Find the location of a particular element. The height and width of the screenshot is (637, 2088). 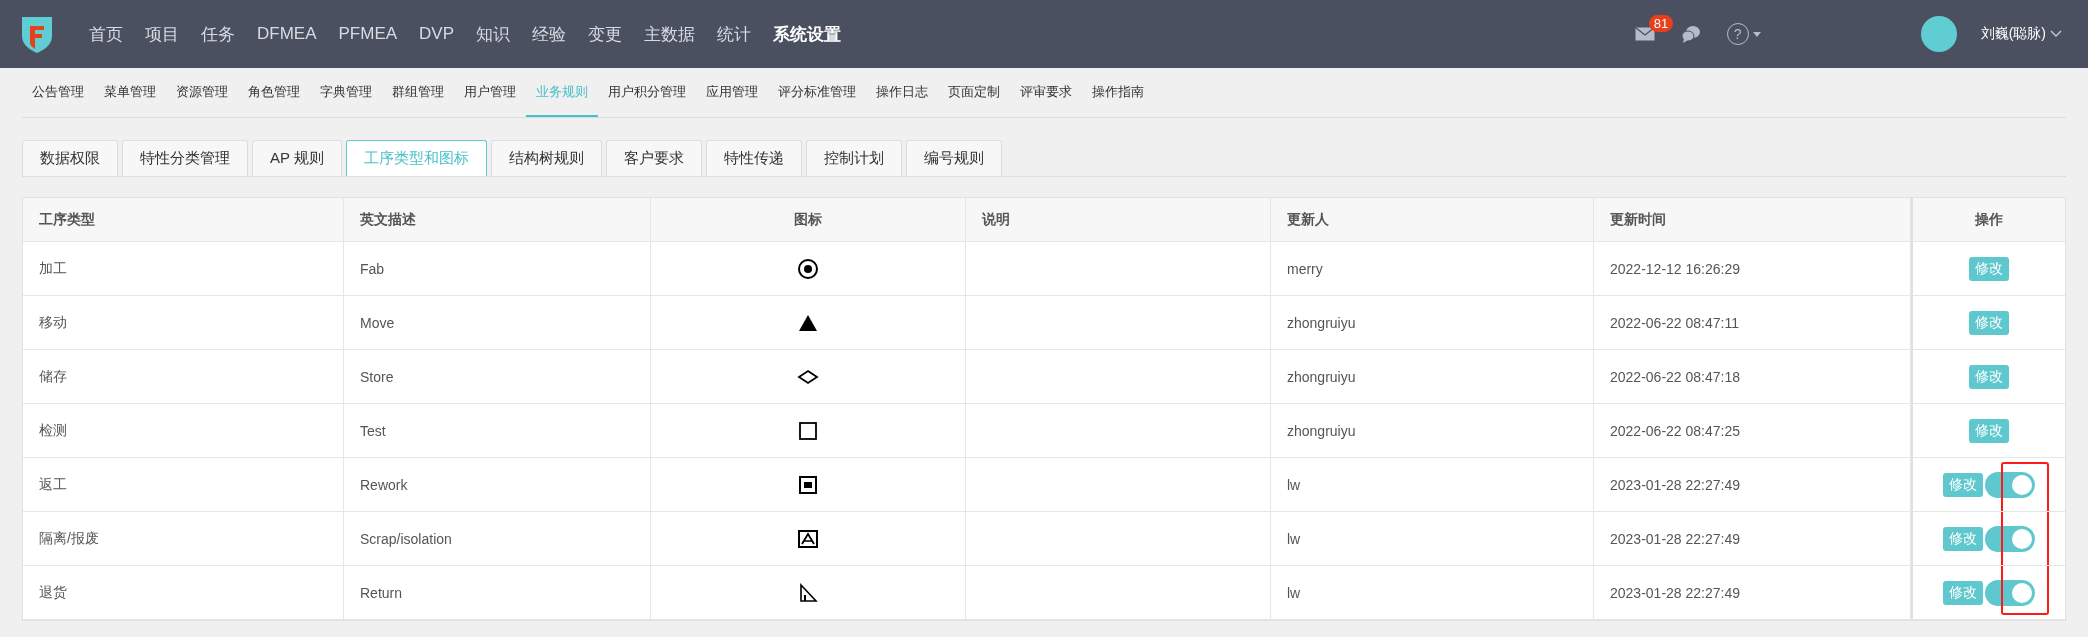

table-cell: 退货 is located at coordinates (183, 593).